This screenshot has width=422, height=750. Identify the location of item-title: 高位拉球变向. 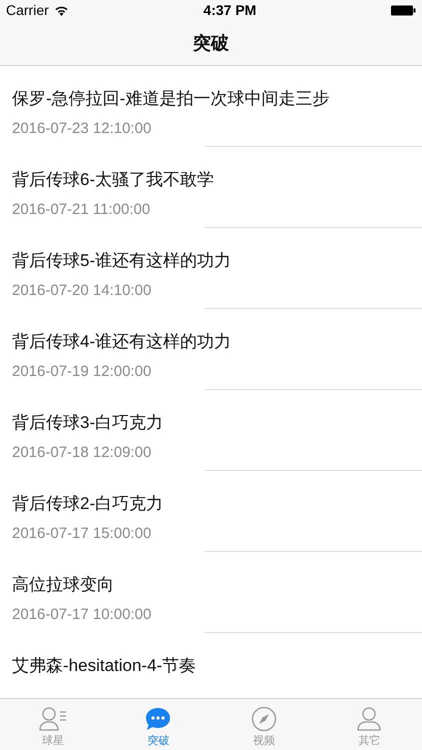
(211, 585).